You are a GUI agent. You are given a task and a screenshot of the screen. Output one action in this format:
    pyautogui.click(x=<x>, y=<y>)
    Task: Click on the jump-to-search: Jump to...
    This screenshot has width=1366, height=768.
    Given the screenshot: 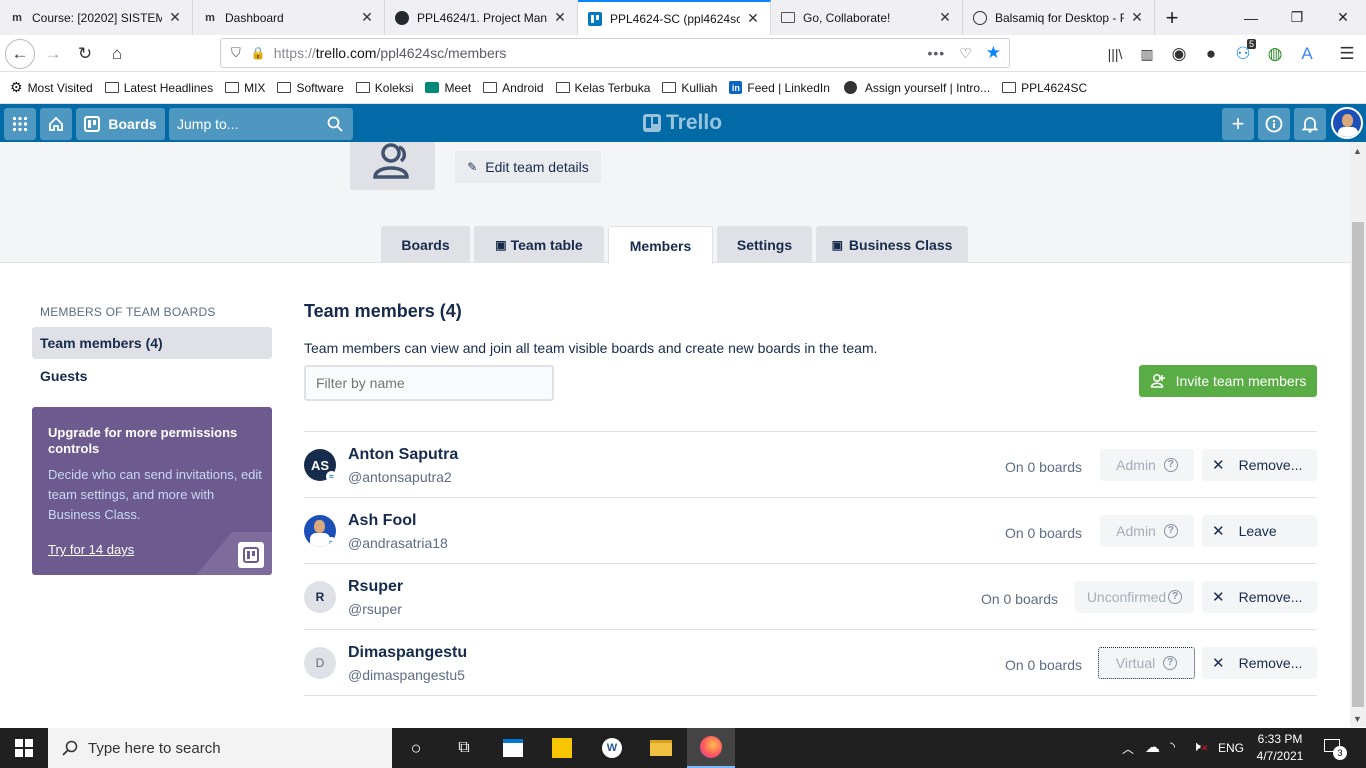 What is the action you would take?
    pyautogui.click(x=261, y=124)
    